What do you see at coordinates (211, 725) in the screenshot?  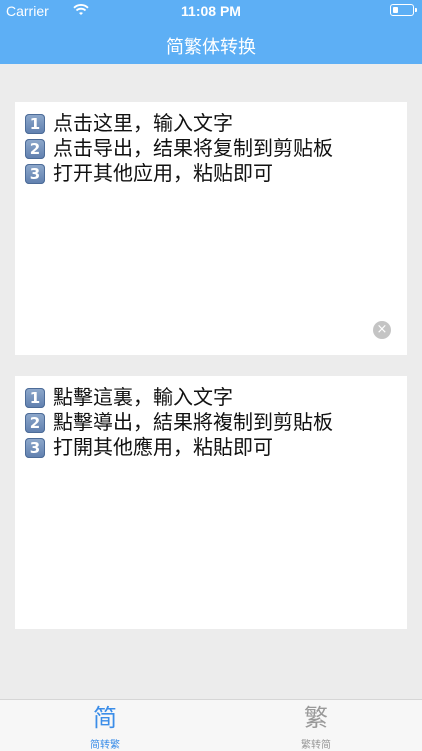 I see `tab-bar: 简 简转繁 繁 繁转简` at bounding box center [211, 725].